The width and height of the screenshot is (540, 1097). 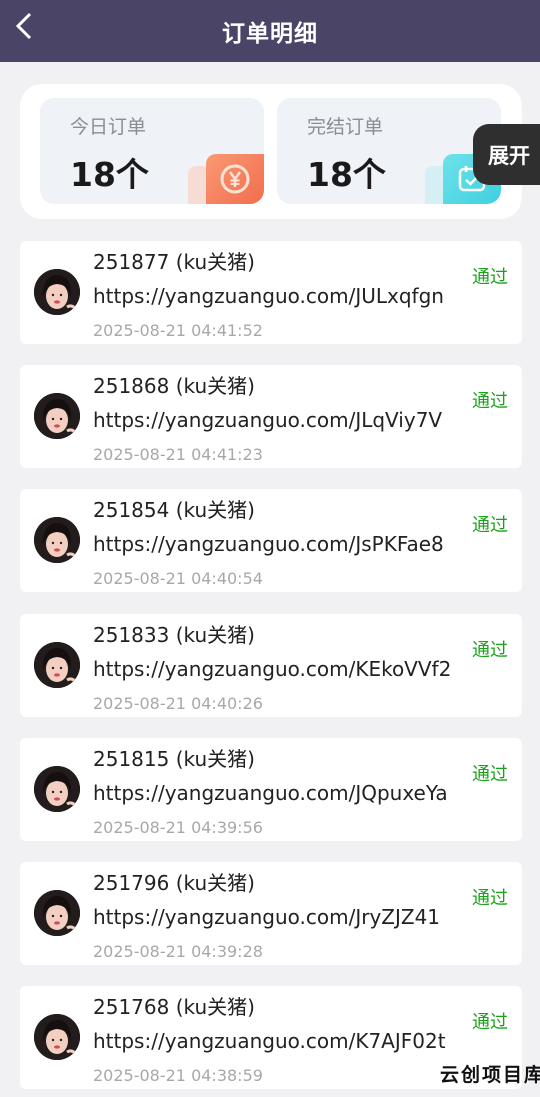 I want to click on order-stats-panel: 今日订单 18个 完结订单 18个, so click(x=271, y=151).